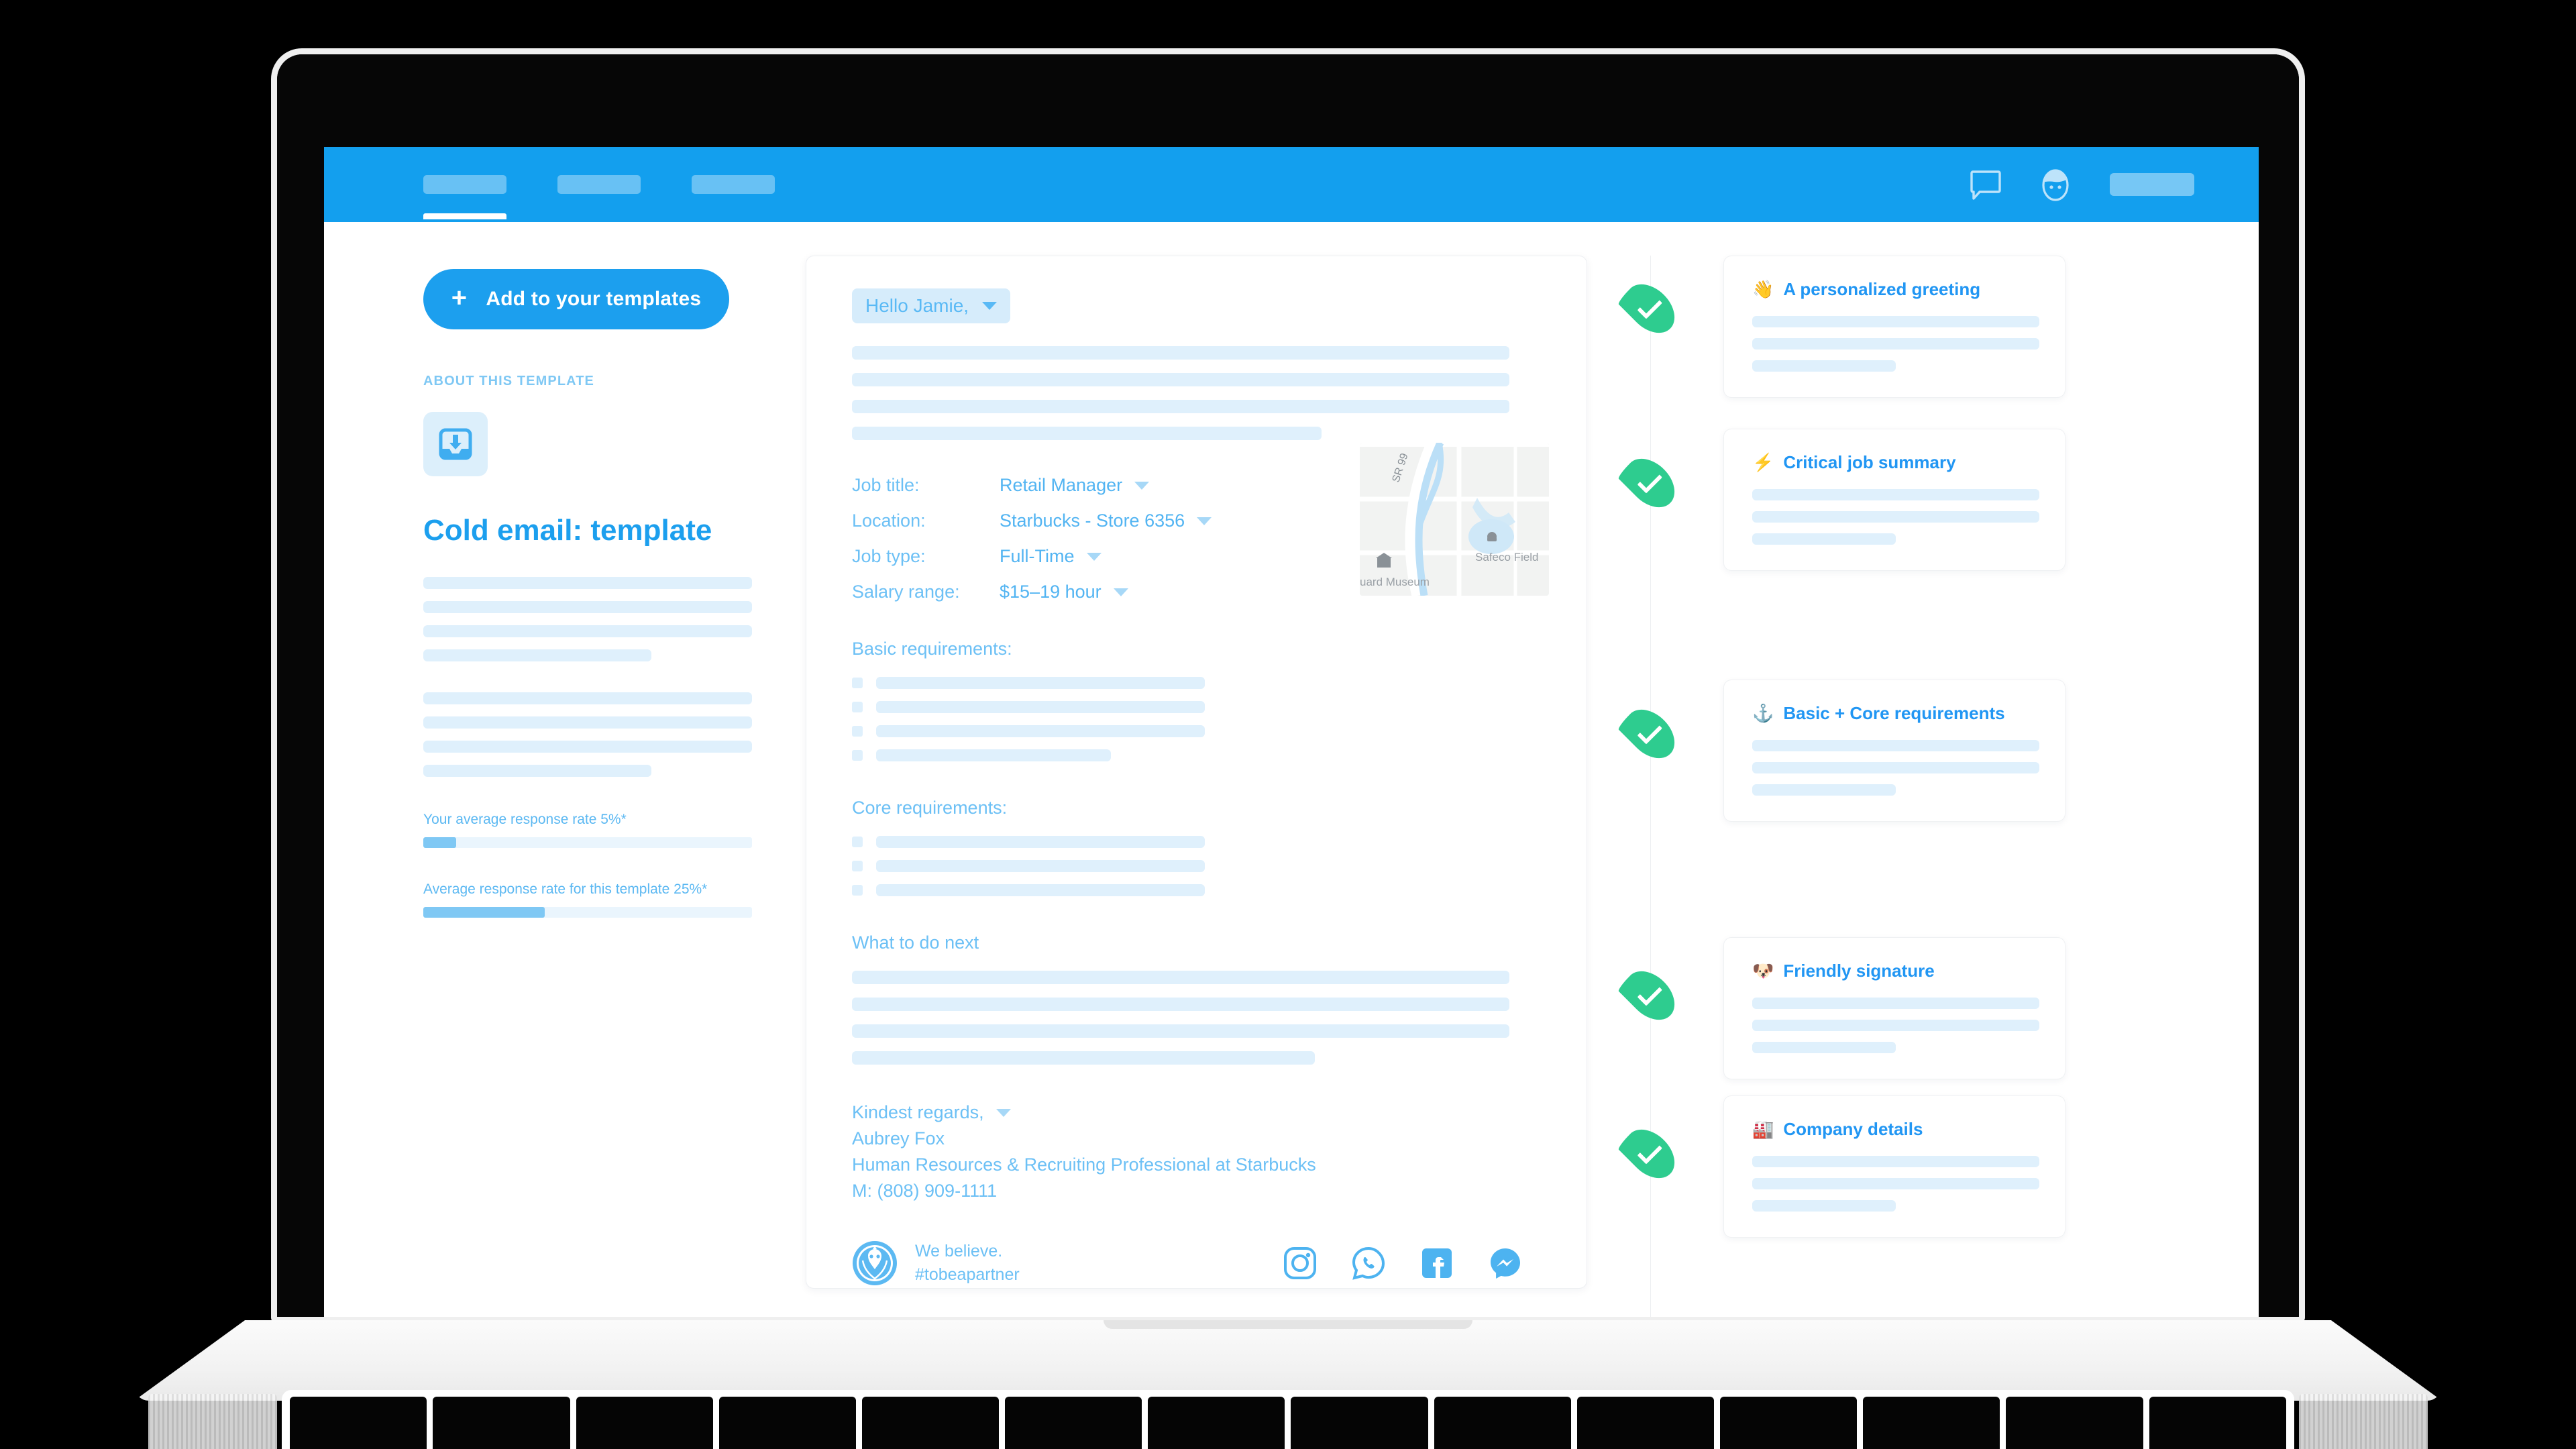 This screenshot has height=1449, width=2576. I want to click on template-response-rate-fill, so click(484, 912).